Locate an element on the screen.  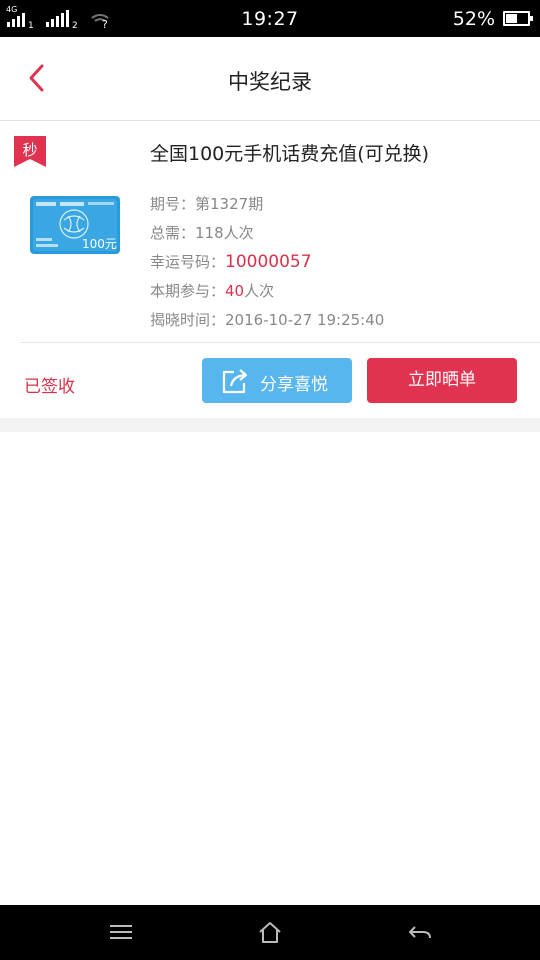
period-line: 期号：第1327期 is located at coordinates (267, 204).